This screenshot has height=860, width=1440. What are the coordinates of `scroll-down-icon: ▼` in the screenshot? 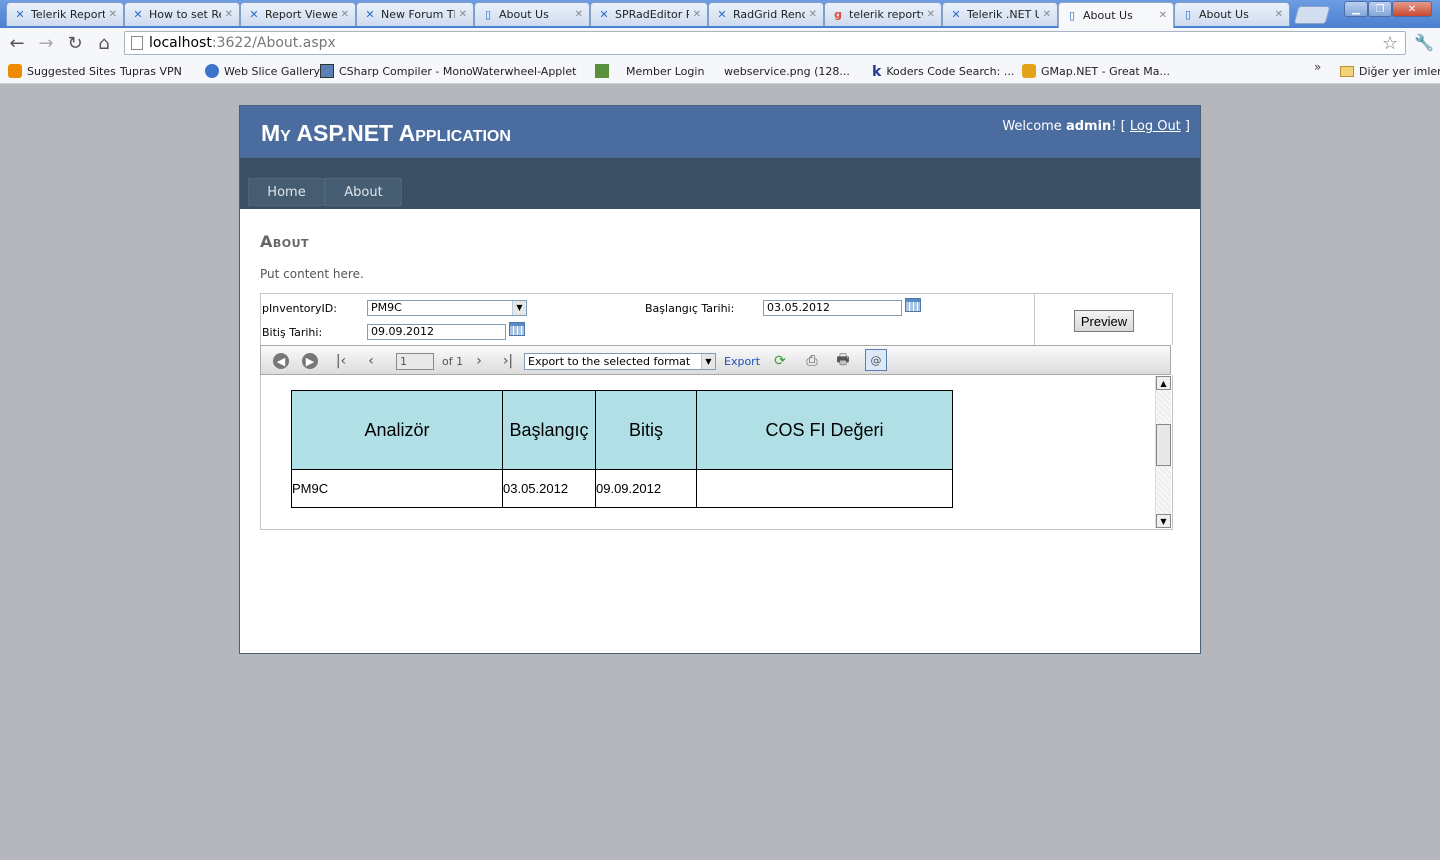 It's located at (1163, 521).